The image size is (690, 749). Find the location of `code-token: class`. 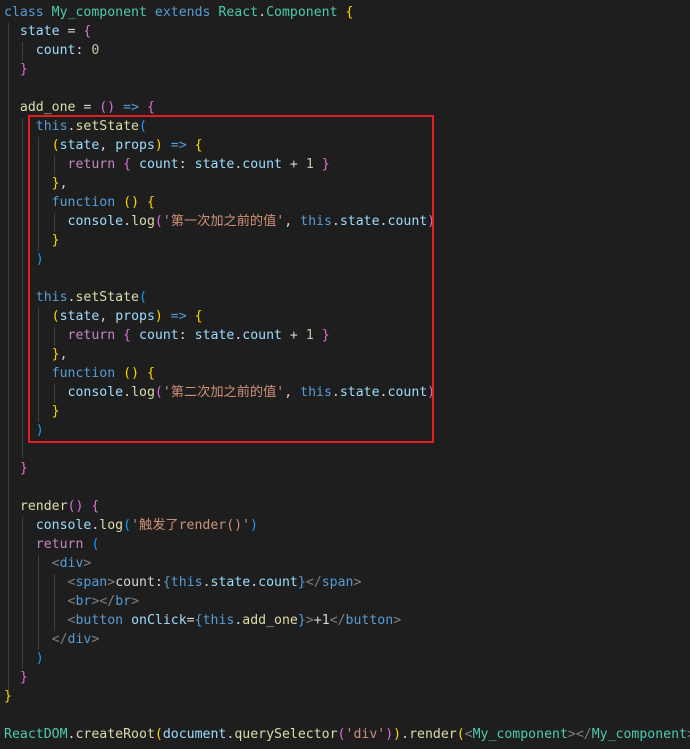

code-token: class is located at coordinates (24, 12).